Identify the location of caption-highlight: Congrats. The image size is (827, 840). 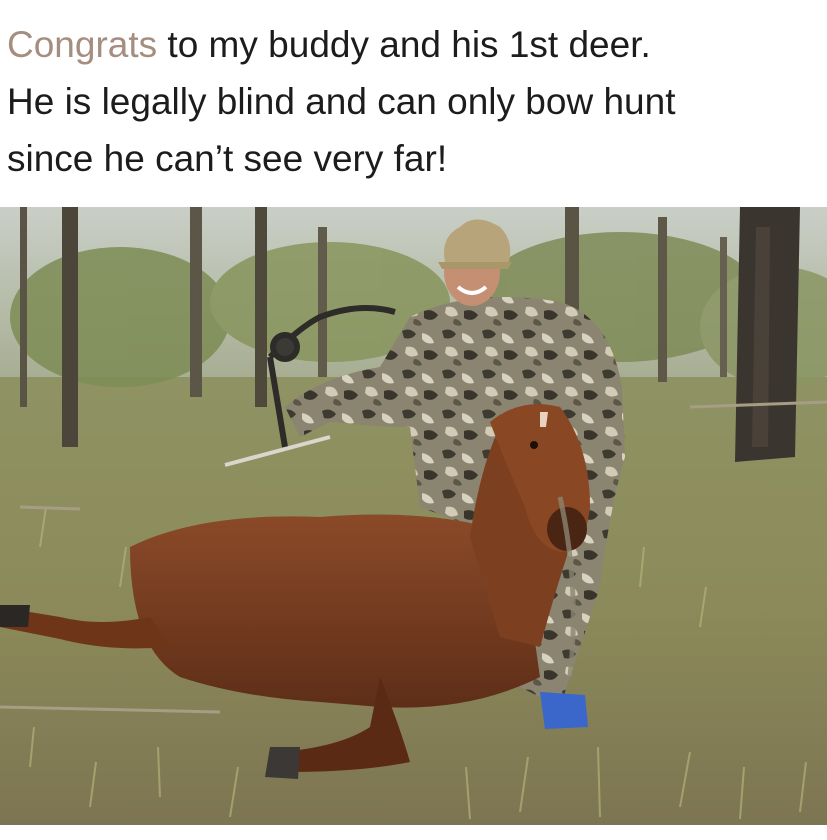
(82, 44).